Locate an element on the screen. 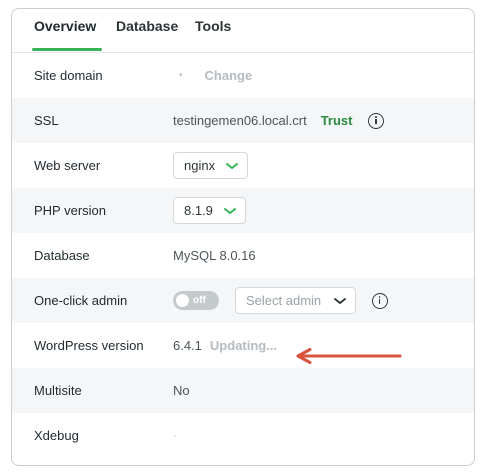 This screenshot has height=476, width=488. database-label: Database is located at coordinates (62, 255).